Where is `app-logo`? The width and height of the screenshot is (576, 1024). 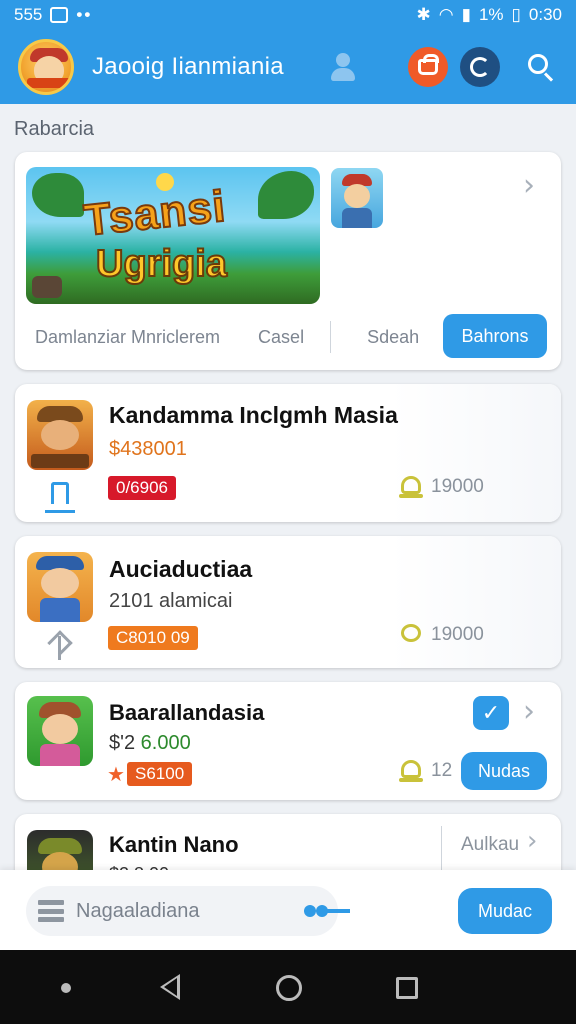 app-logo is located at coordinates (46, 67).